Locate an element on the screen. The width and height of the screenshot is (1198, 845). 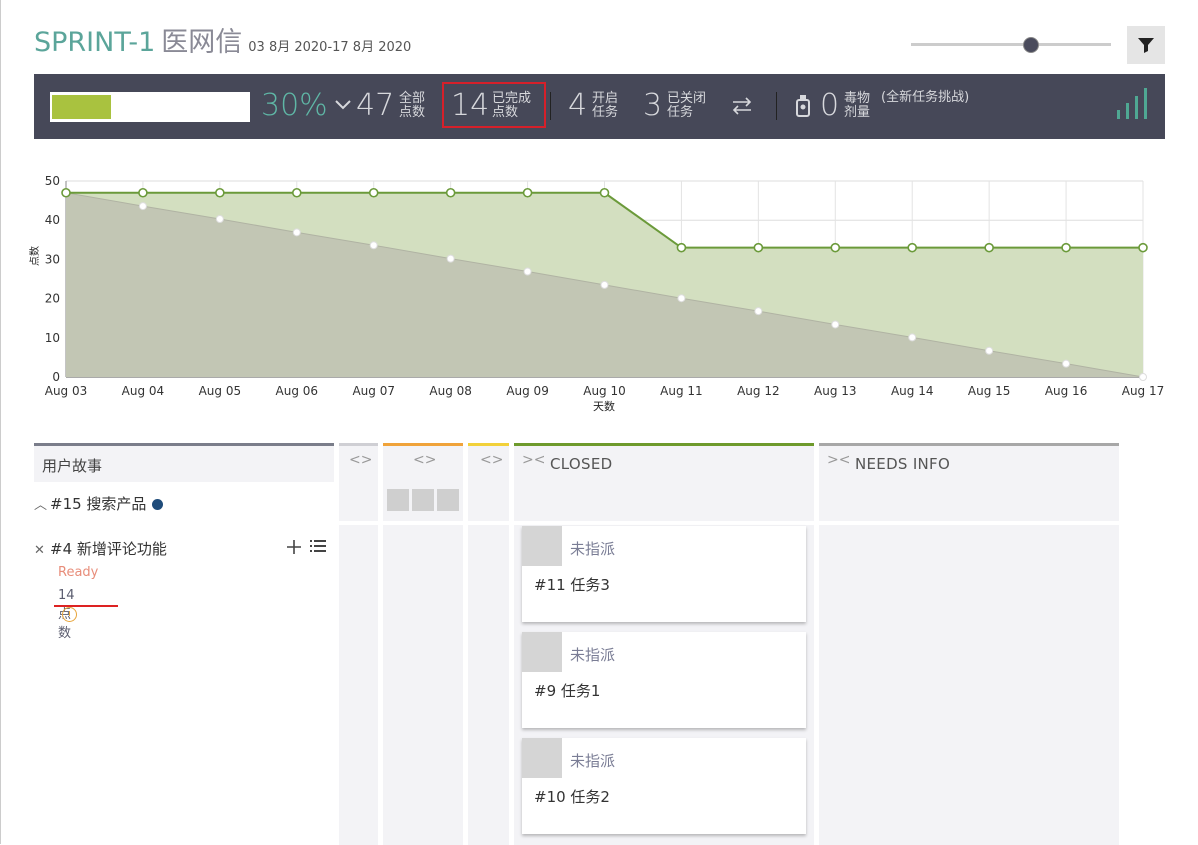
user-stories-header: 用户故事 is located at coordinates (184, 462).